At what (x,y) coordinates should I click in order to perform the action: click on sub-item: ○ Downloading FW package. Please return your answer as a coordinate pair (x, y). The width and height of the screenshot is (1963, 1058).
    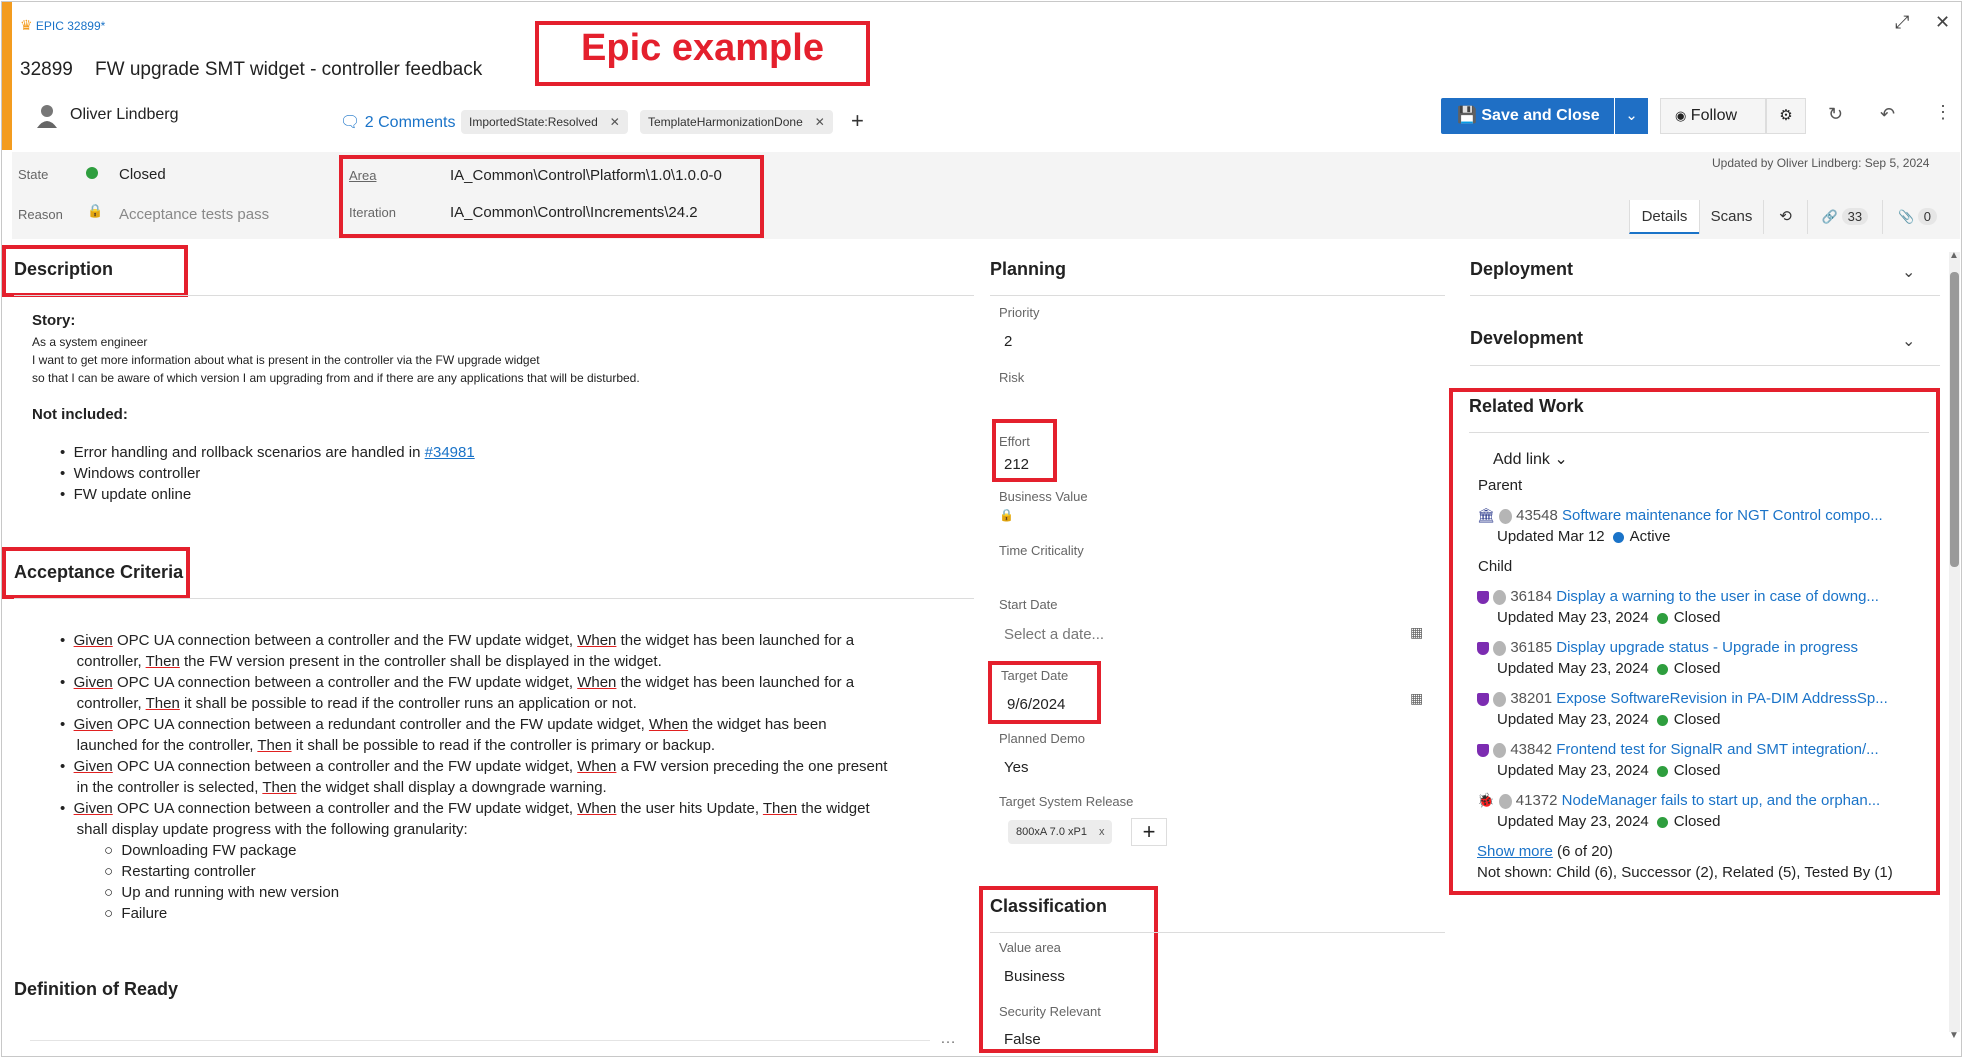
    Looking at the image, I should click on (200, 850).